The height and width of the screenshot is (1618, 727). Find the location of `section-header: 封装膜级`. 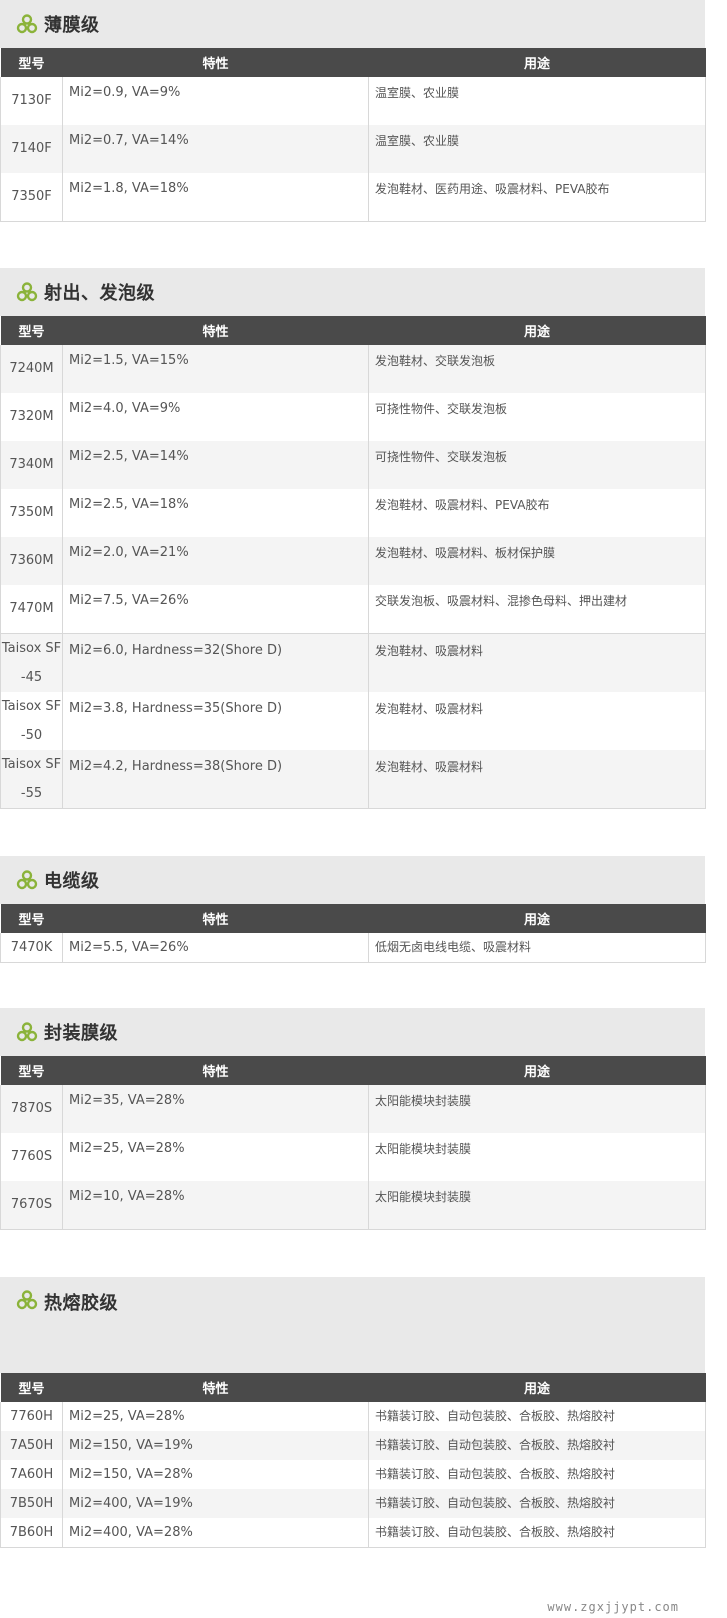

section-header: 封装膜级 is located at coordinates (352, 1032).